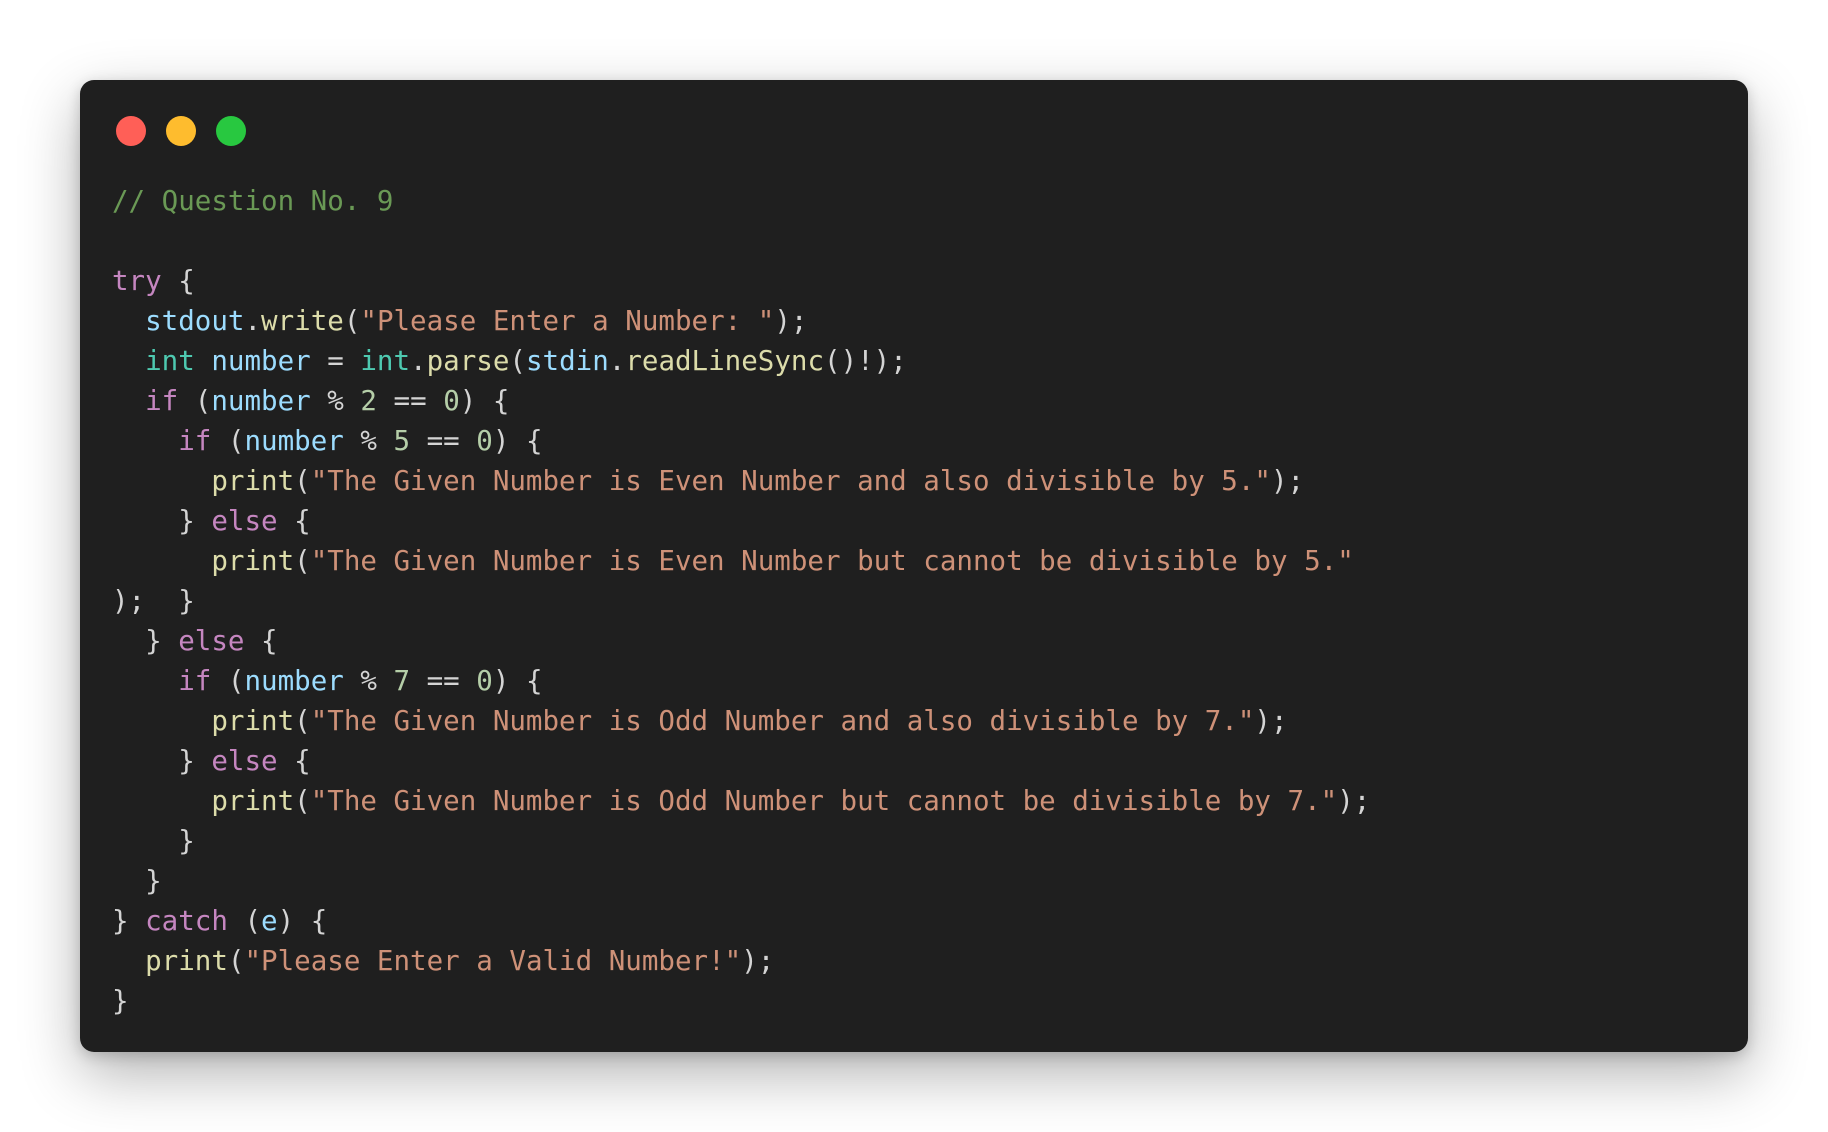  I want to click on code-line: print("Please Enter a Valid Number!");, so click(741, 961).